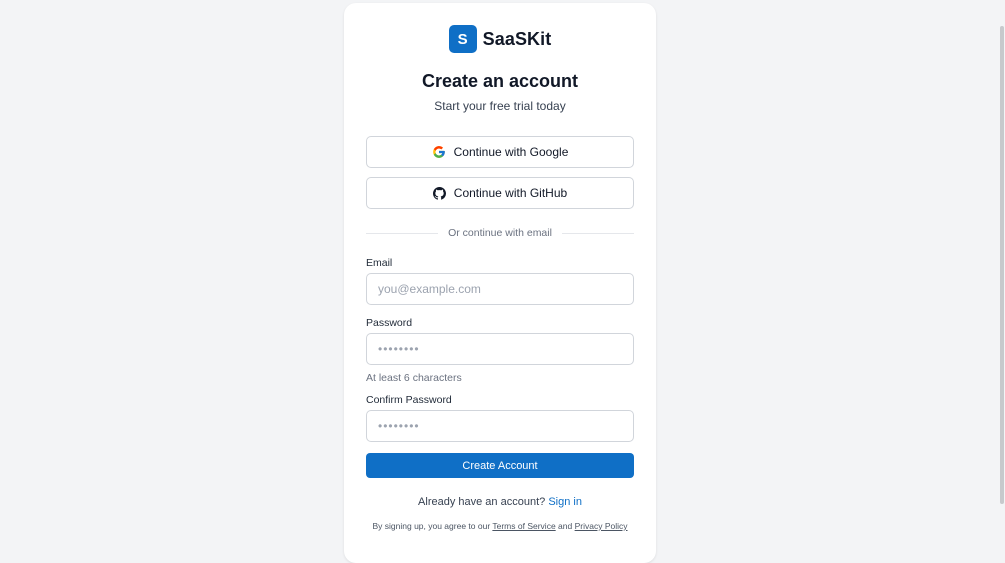  I want to click on page-scrollbar, so click(1002, 271).